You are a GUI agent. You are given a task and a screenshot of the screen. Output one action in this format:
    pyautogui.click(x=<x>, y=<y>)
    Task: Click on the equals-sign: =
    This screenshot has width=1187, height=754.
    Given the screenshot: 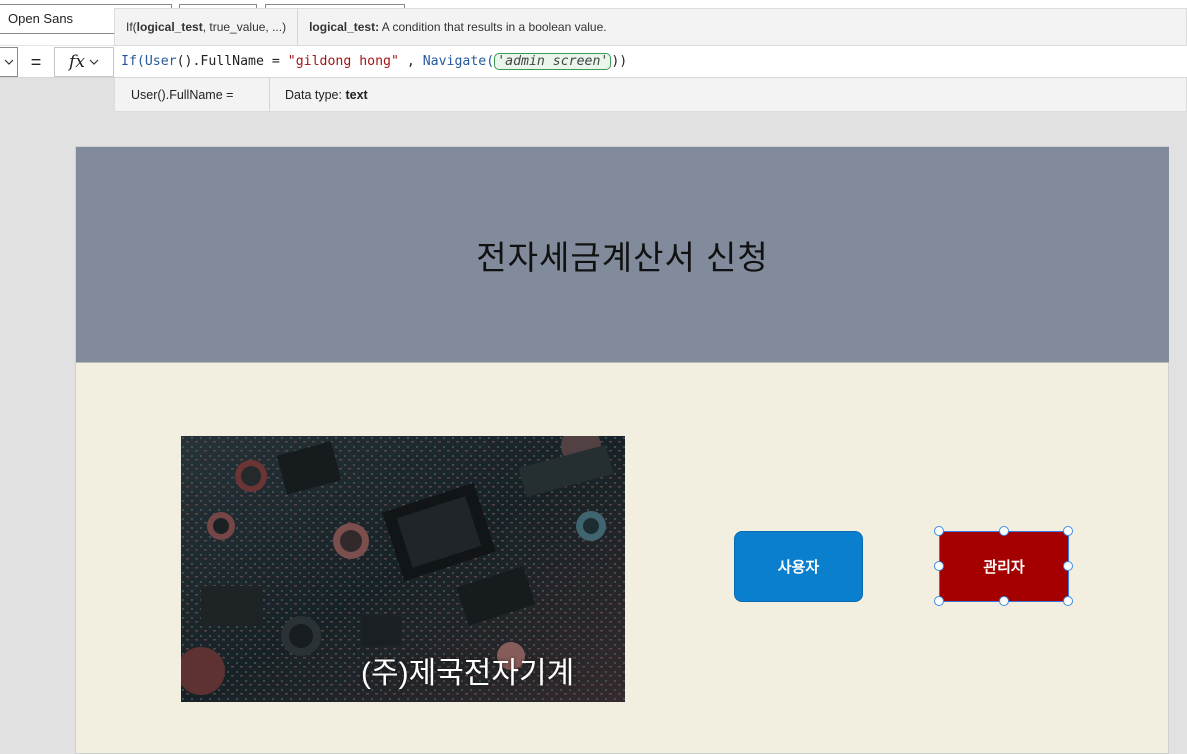 What is the action you would take?
    pyautogui.click(x=36, y=62)
    